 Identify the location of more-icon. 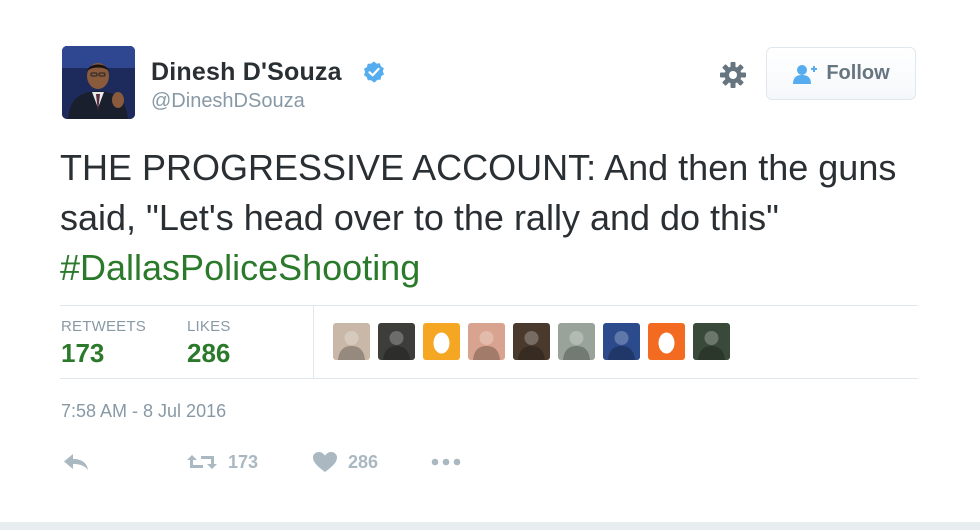
(446, 462).